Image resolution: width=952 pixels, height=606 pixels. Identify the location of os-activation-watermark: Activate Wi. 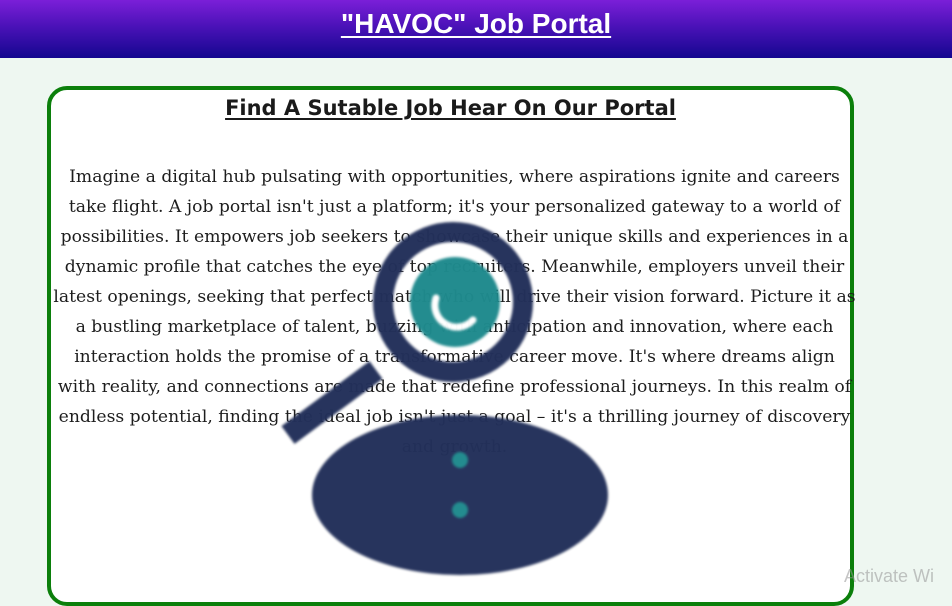
(889, 576).